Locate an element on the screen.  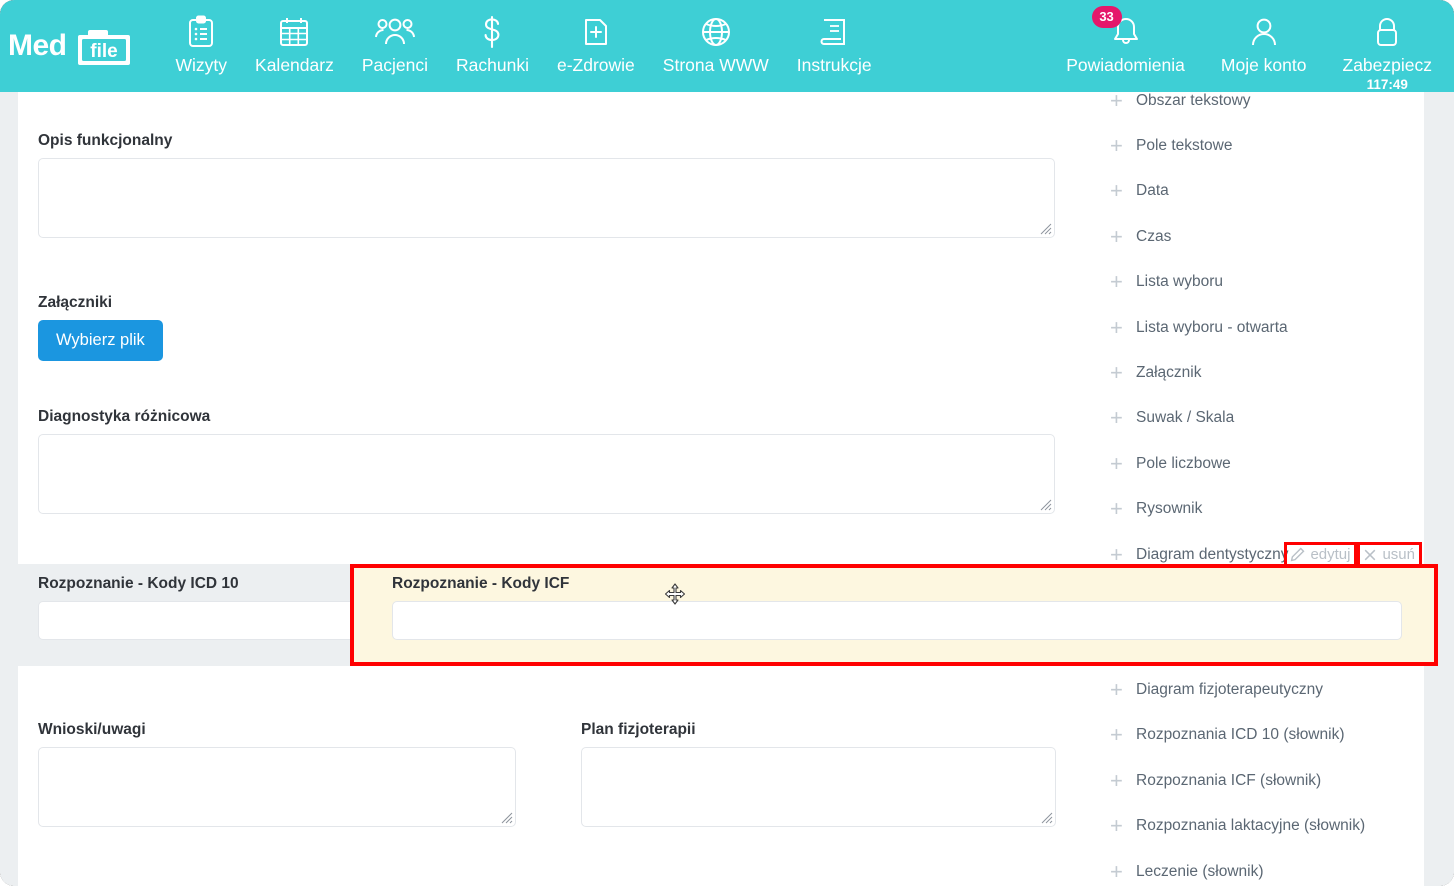
palette-item-label: Rysownik is located at coordinates (1169, 509).